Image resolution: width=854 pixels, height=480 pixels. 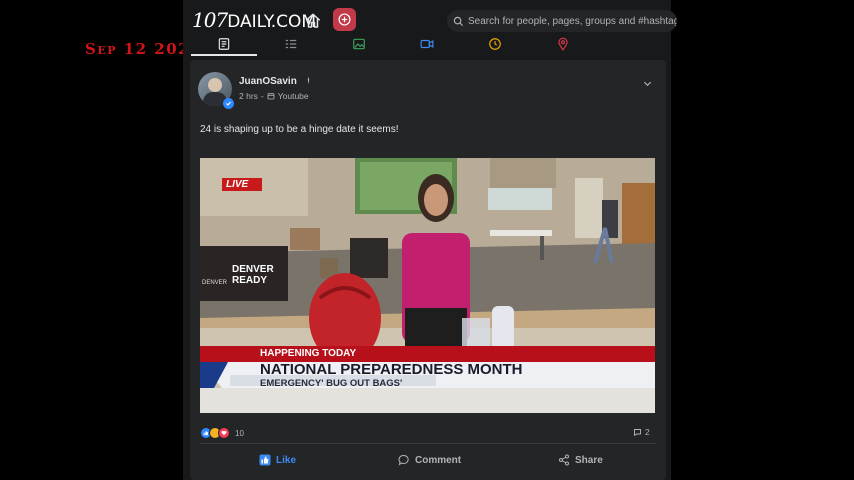 What do you see at coordinates (308, 80) in the screenshot?
I see `pro-badge-icon` at bounding box center [308, 80].